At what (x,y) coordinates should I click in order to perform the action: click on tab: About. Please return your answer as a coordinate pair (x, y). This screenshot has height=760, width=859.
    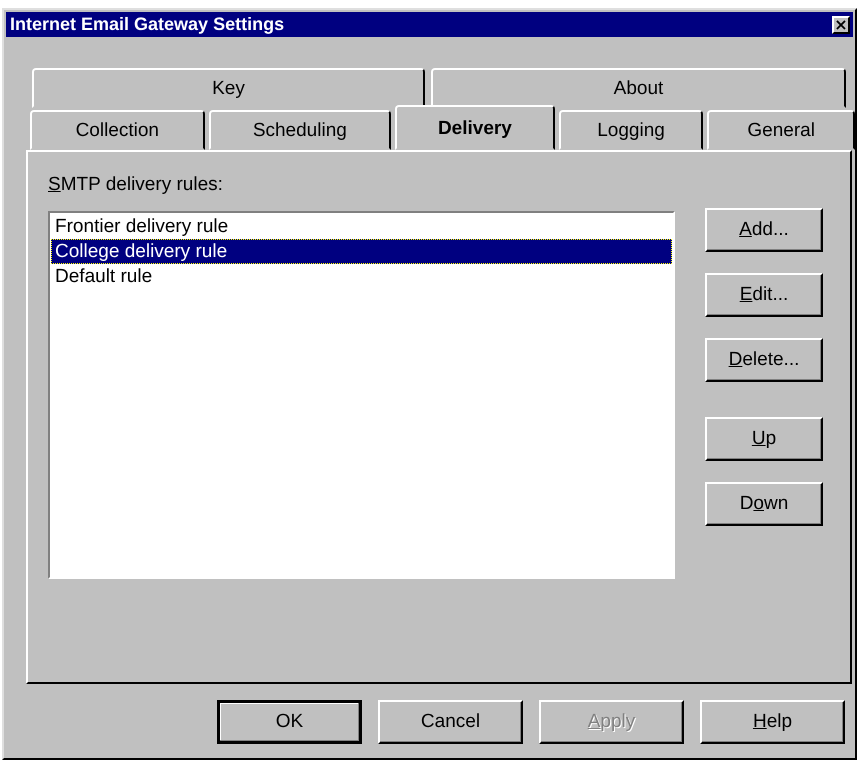
    Looking at the image, I should click on (638, 88).